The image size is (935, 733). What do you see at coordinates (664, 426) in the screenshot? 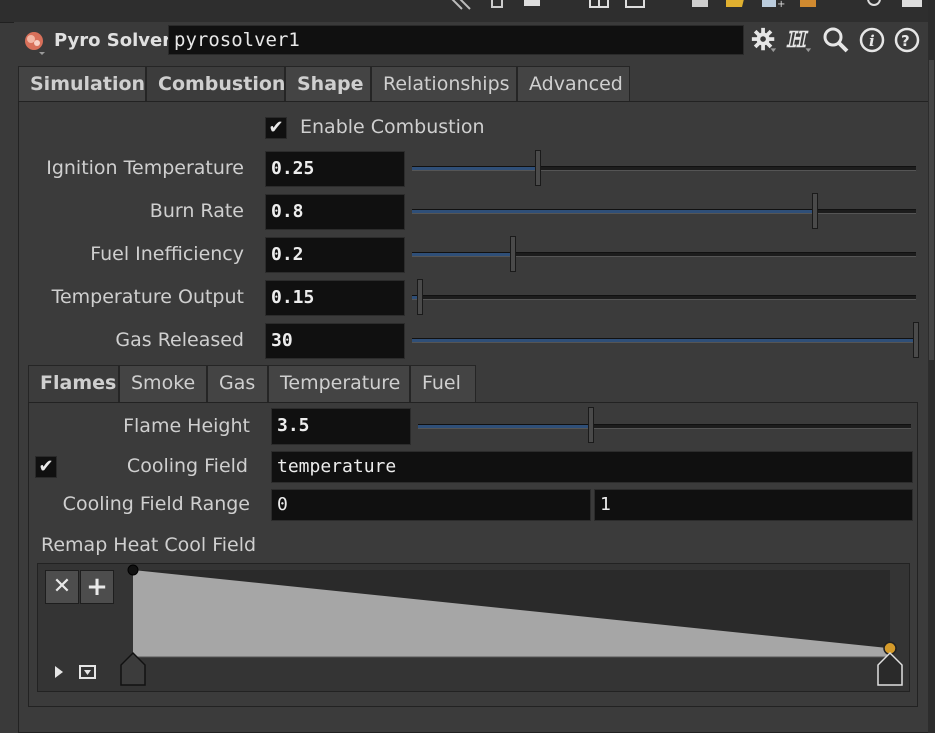
I see `flame-height-slider-track` at bounding box center [664, 426].